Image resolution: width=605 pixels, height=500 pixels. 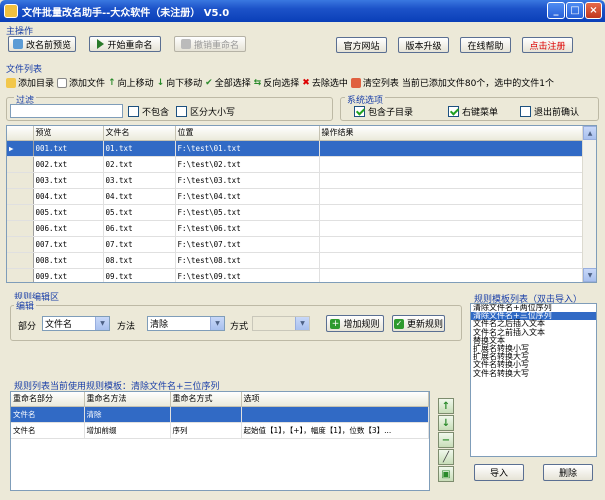 I want to click on remove-selected-button: ✖ 去除选中, so click(x=325, y=83).